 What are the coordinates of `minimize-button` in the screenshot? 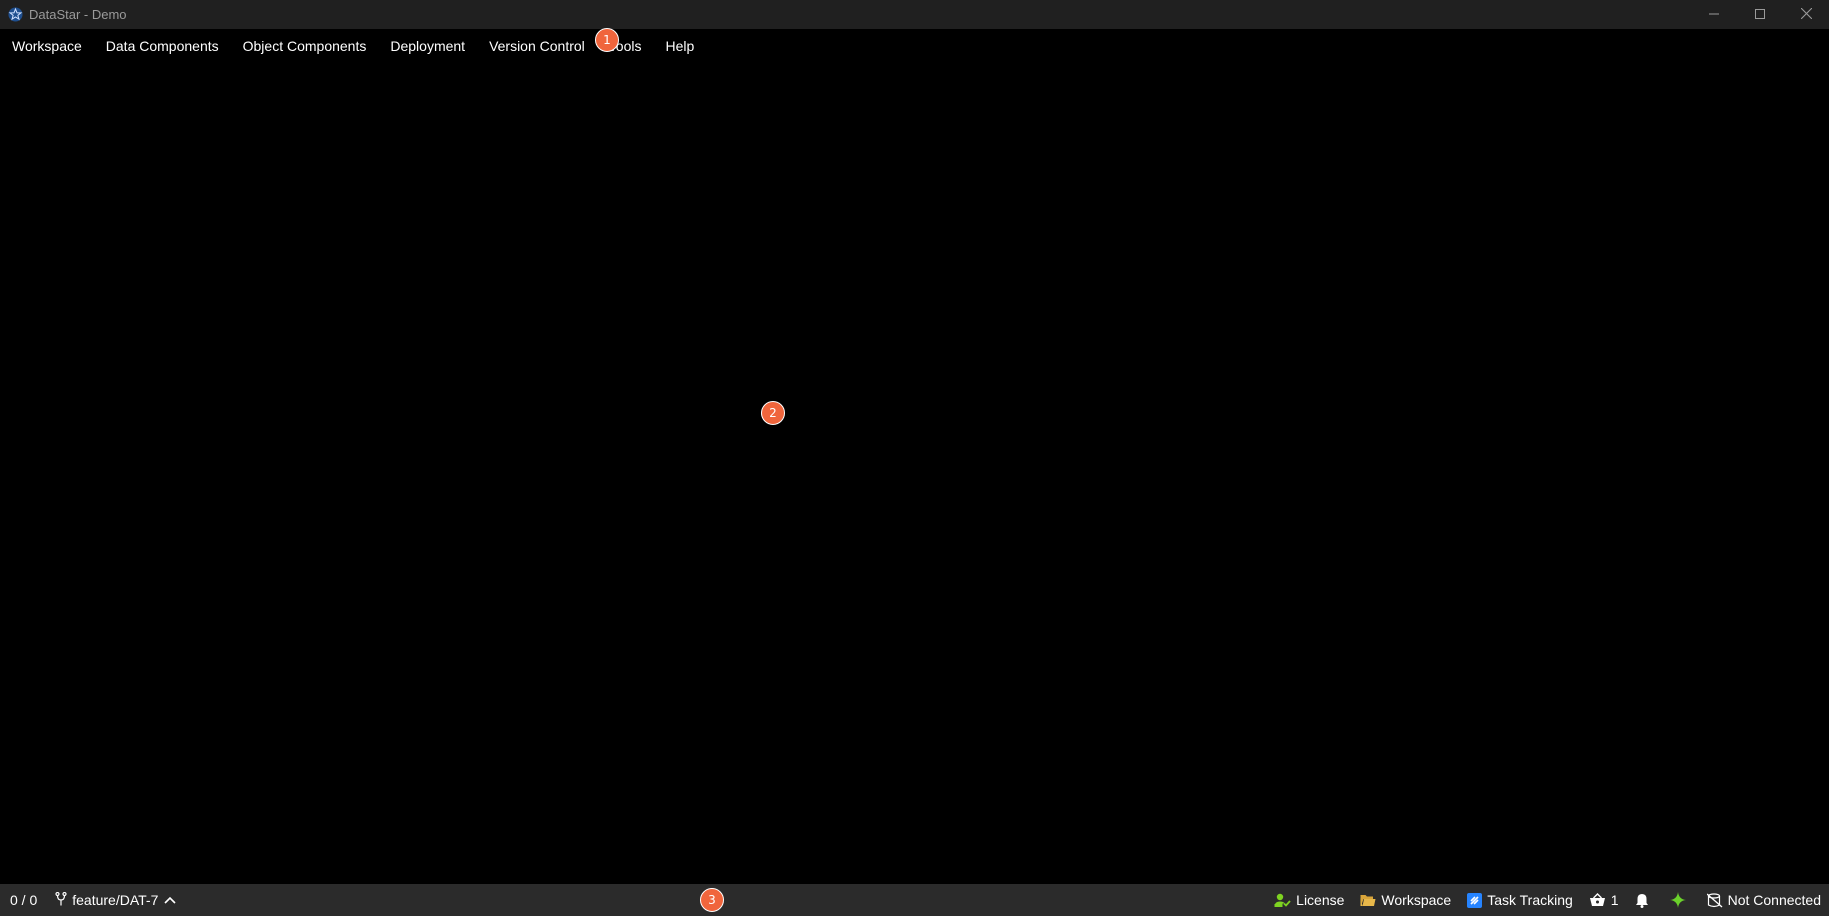 It's located at (1714, 14).